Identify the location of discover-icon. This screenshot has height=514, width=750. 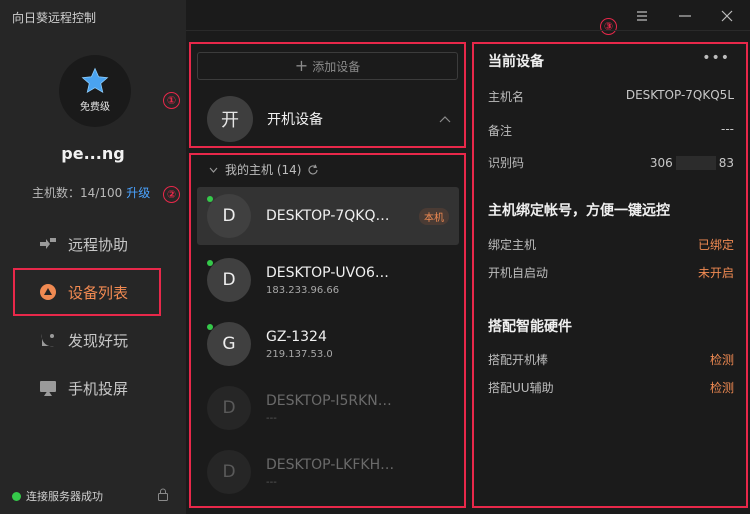
(47, 340).